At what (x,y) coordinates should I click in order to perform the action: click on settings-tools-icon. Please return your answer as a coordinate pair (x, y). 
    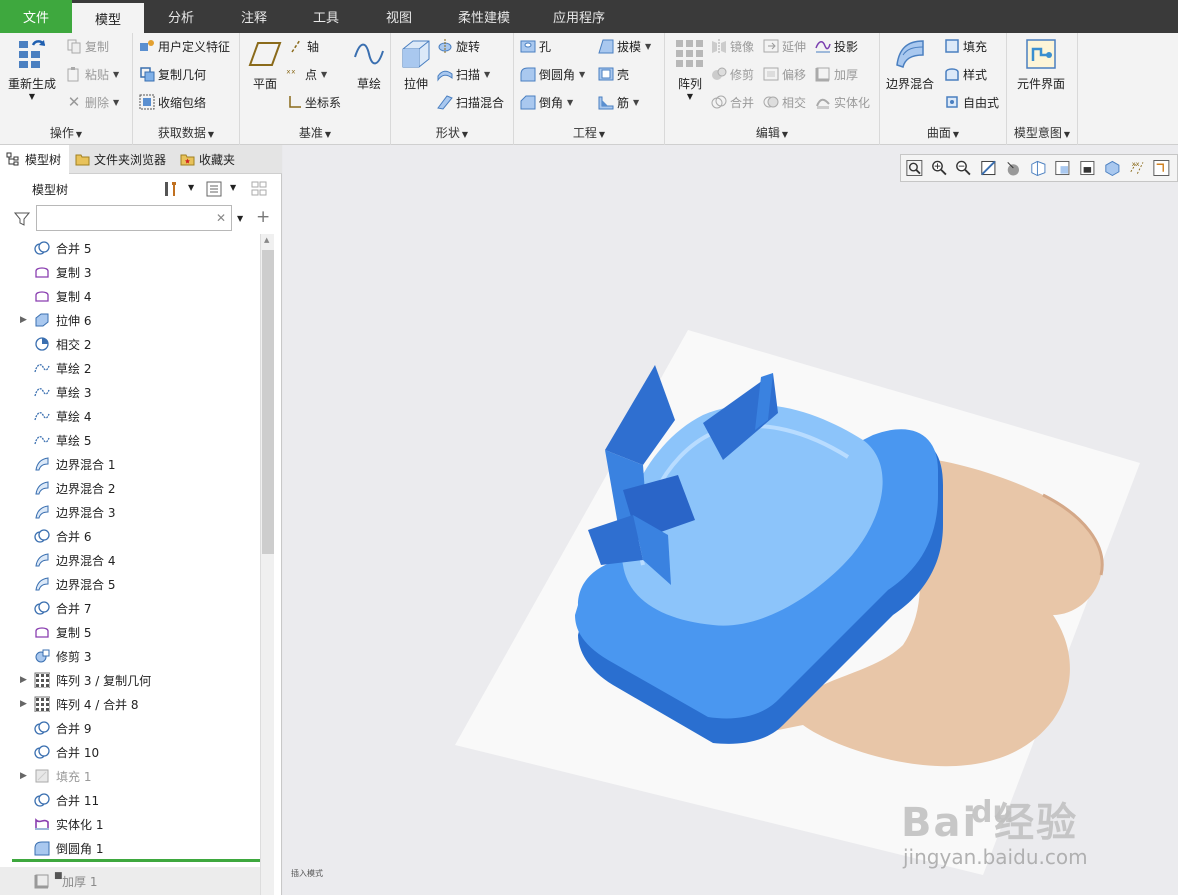
    Looking at the image, I should click on (171, 189).